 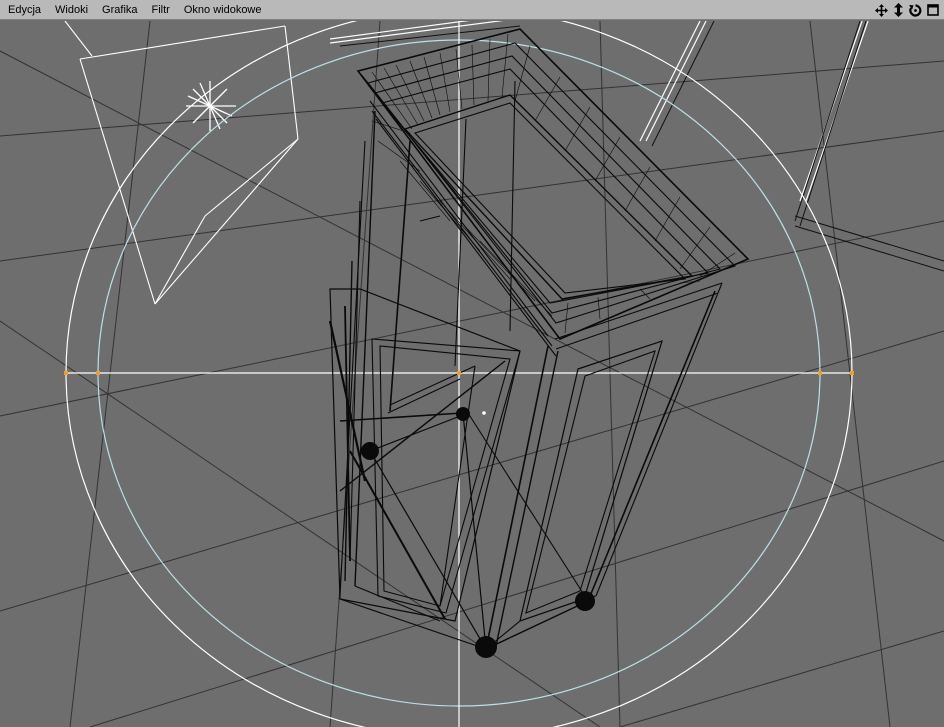 I want to click on menu-widoki: Widoki, so click(x=71, y=10).